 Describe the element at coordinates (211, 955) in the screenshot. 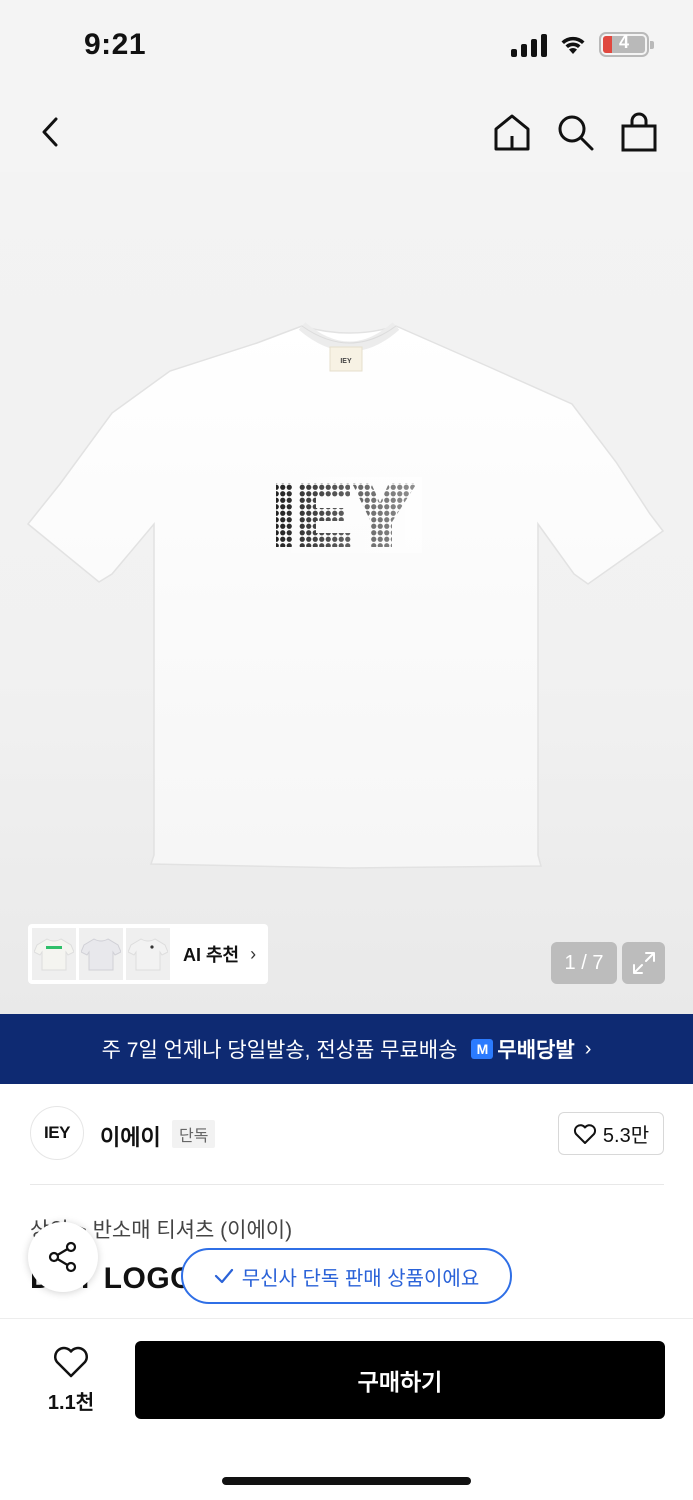

I see `ai-recommend-label: AI 추천` at that location.